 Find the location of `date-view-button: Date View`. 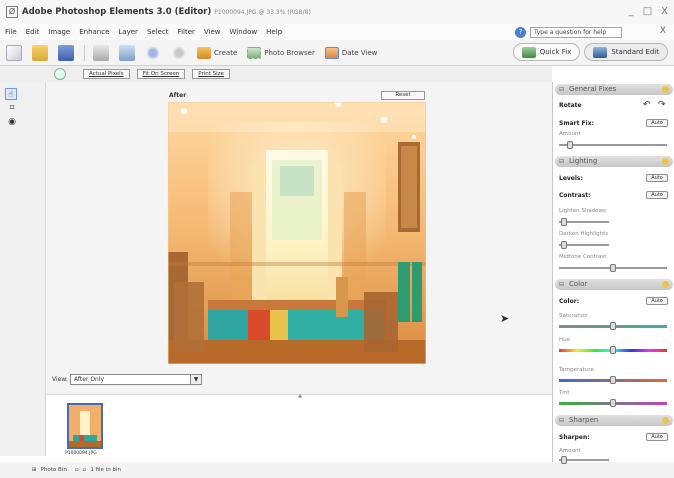

date-view-button: Date View is located at coordinates (351, 52).